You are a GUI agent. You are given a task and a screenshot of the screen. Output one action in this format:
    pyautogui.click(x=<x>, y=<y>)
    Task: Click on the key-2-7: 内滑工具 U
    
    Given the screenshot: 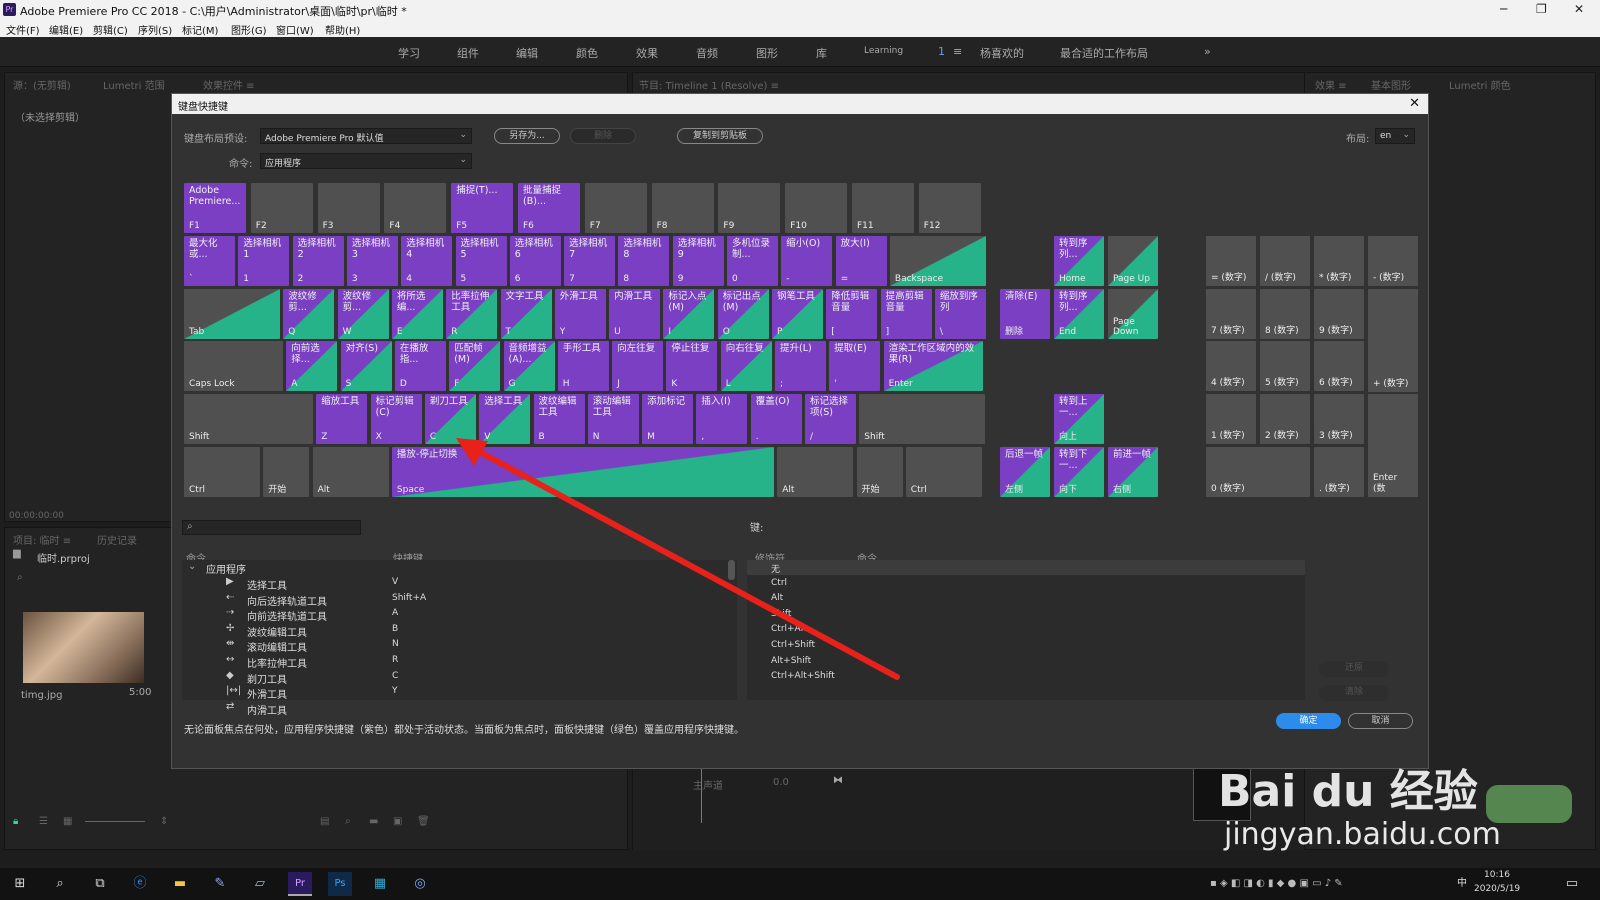 What is the action you would take?
    pyautogui.click(x=635, y=314)
    